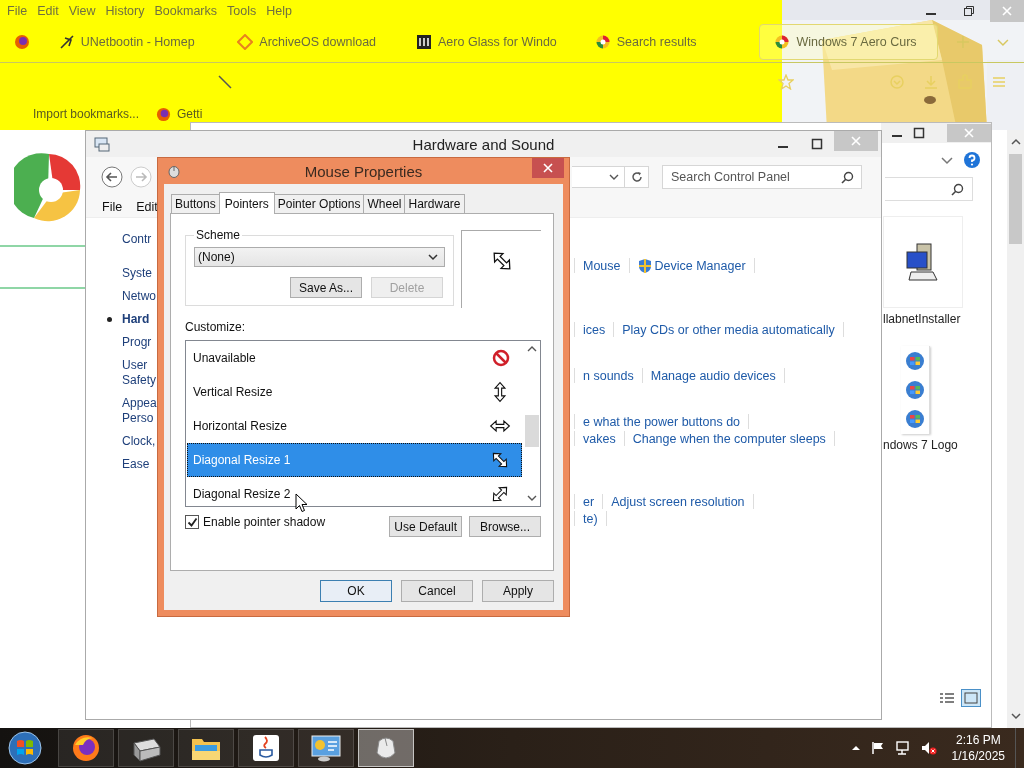 Image resolution: width=1024 pixels, height=768 pixels. What do you see at coordinates (947, 160) in the screenshot?
I see `chevron-down-icon` at bounding box center [947, 160].